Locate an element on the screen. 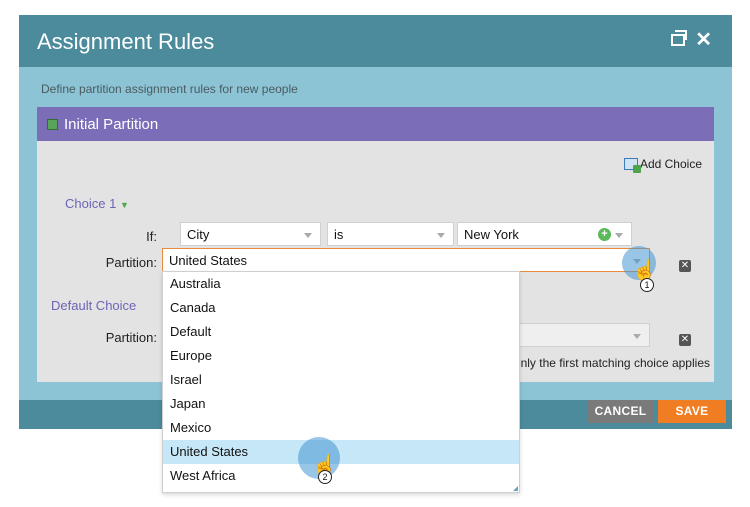 This screenshot has width=750, height=507. initial-partition-header: Initial Partition is located at coordinates (375, 124).